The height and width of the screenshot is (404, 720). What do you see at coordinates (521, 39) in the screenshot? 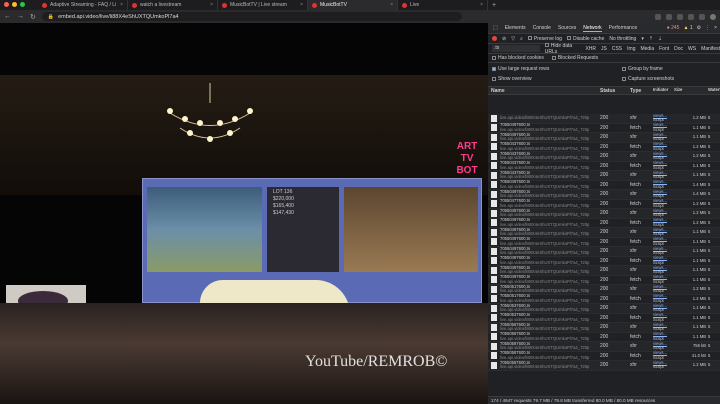
I see `search-icon: ⌕` at bounding box center [521, 39].